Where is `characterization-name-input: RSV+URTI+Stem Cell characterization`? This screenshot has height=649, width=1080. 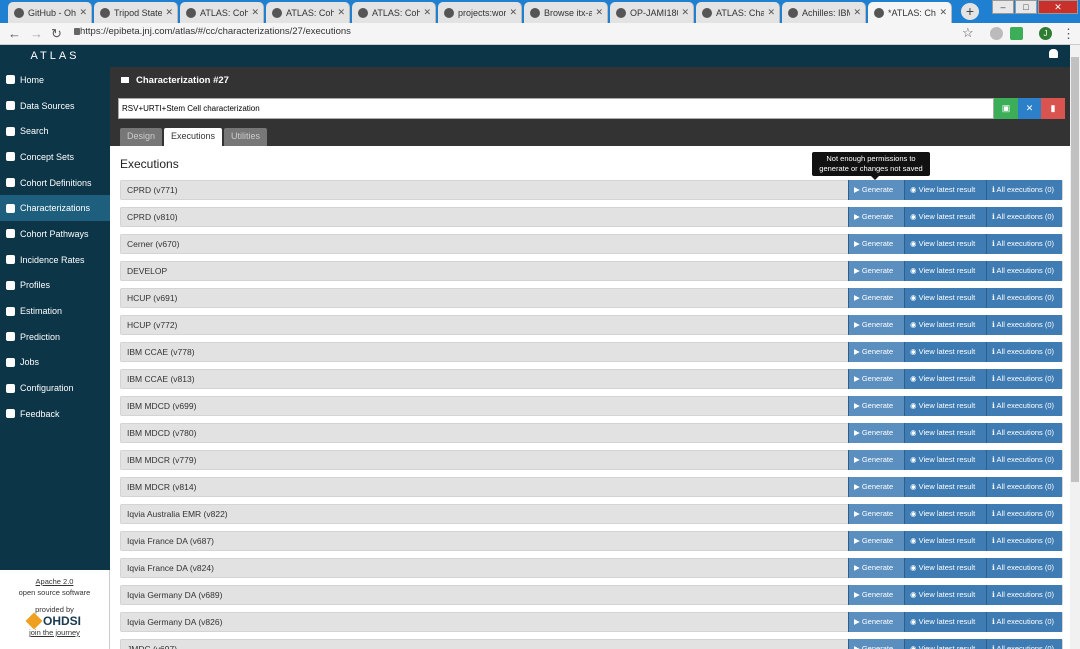 characterization-name-input: RSV+URTI+Stem Cell characterization is located at coordinates (556, 108).